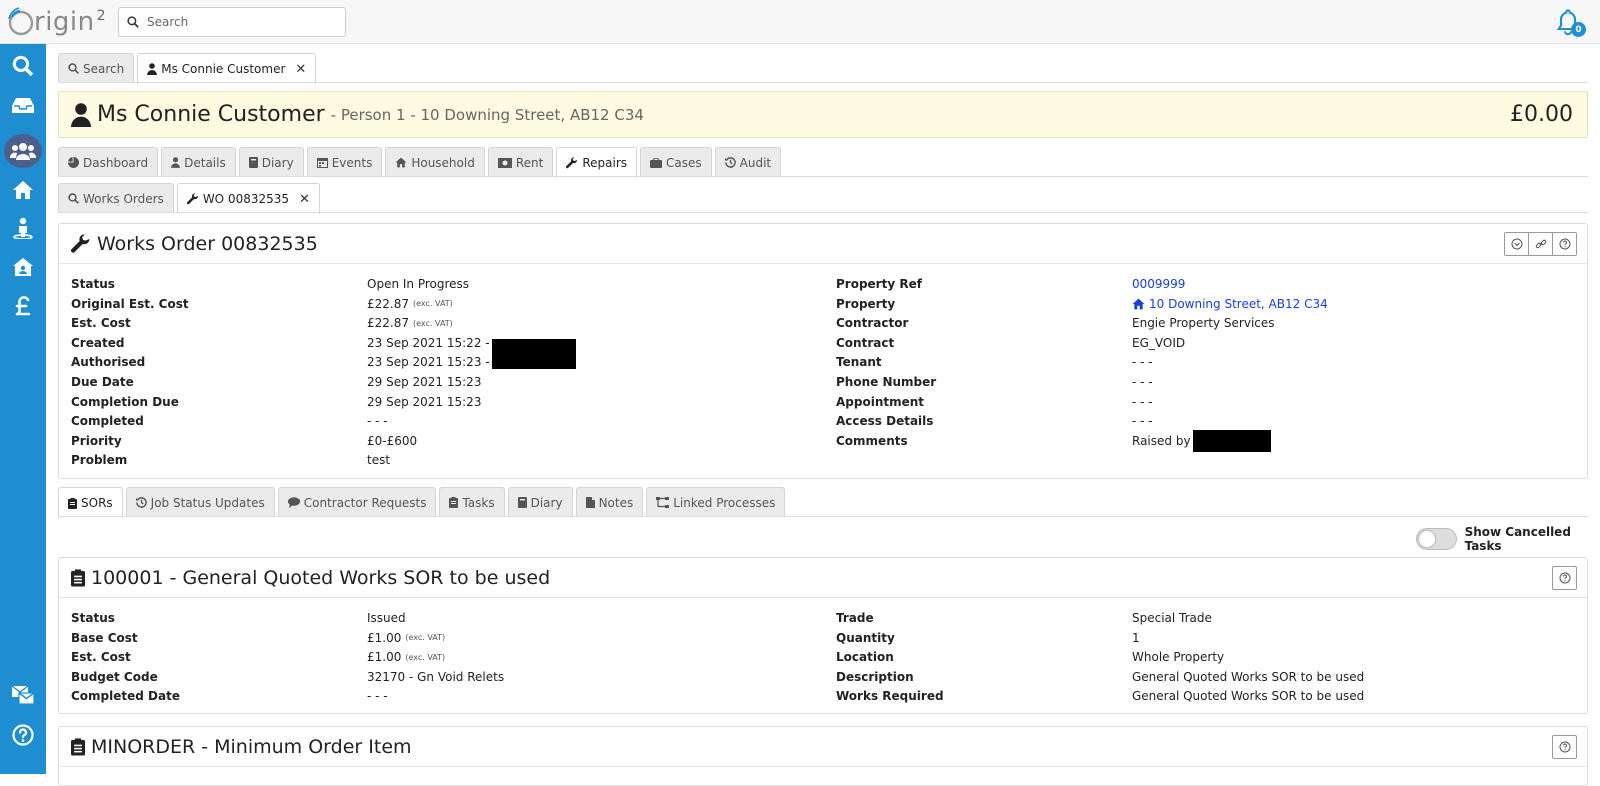  I want to click on tab-label: Contractor Requests, so click(365, 502).